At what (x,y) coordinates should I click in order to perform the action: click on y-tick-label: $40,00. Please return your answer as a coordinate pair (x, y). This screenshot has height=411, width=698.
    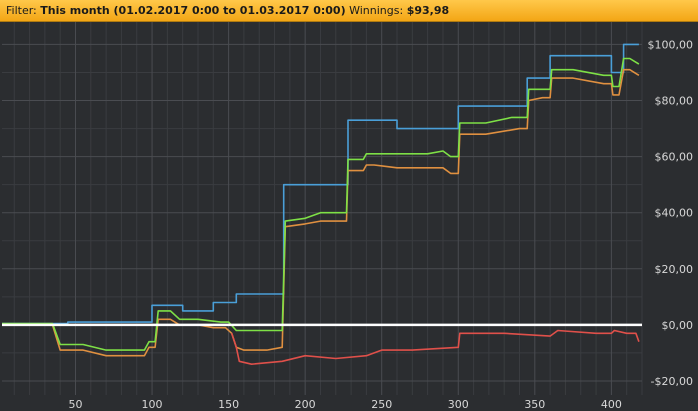
    Looking at the image, I should click on (674, 213).